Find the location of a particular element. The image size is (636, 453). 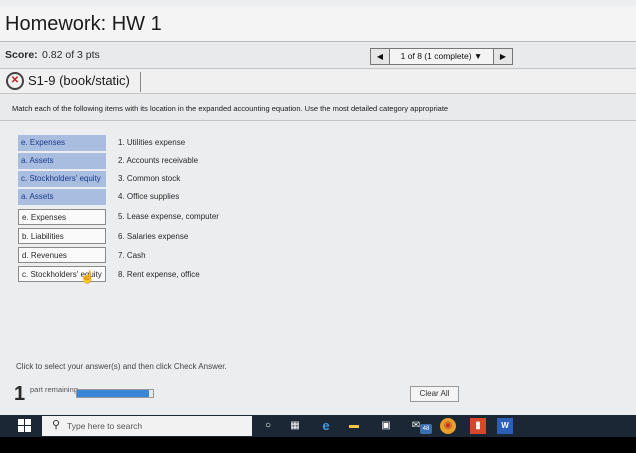

incorrect-status-icon: ✕ is located at coordinates (15, 81).